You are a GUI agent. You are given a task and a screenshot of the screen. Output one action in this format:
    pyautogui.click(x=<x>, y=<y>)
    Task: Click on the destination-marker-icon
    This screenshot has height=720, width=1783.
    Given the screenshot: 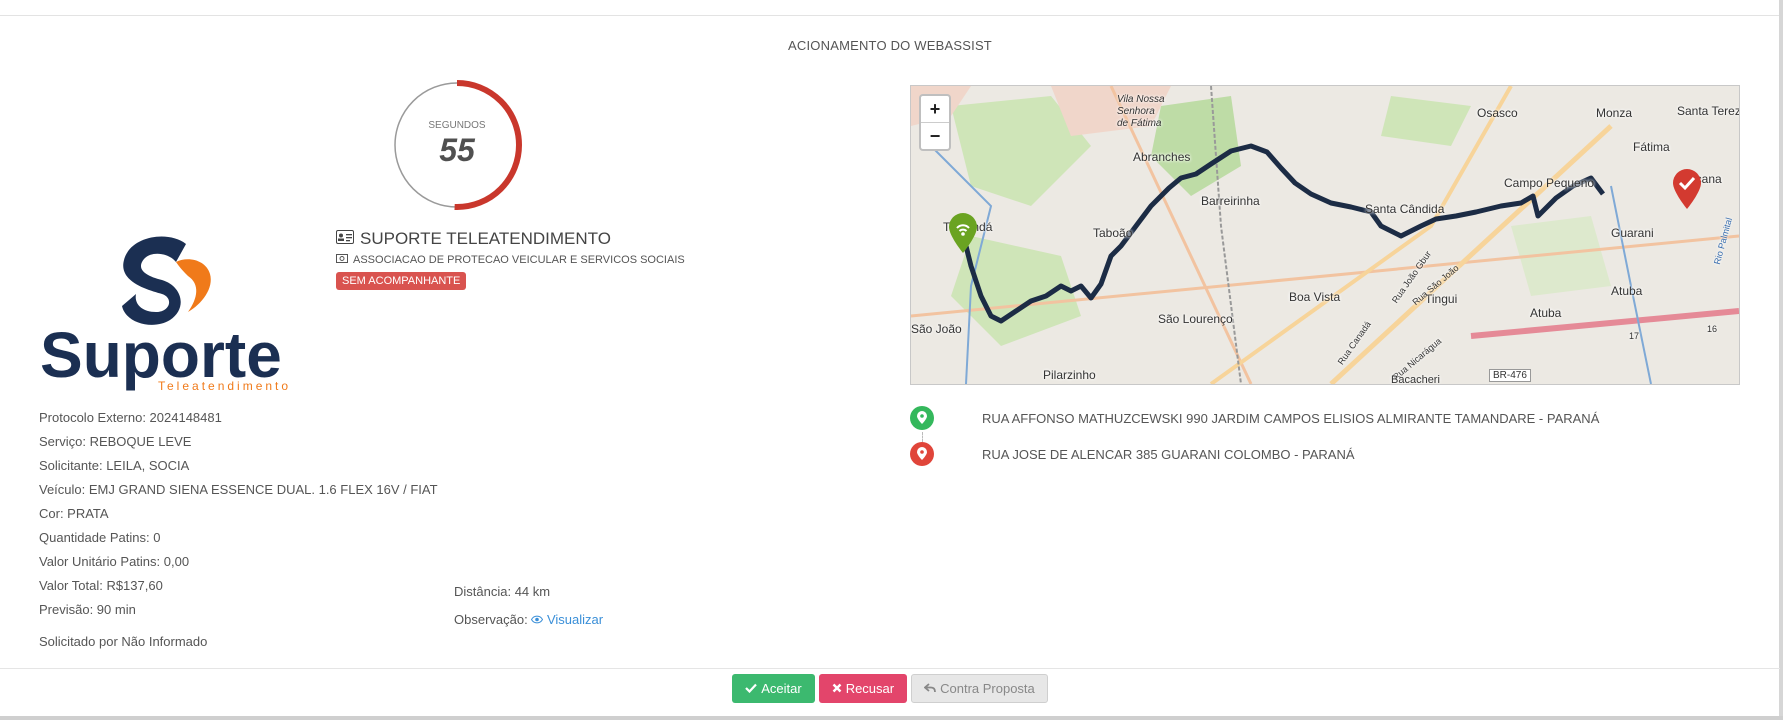 What is the action you would take?
    pyautogui.click(x=1687, y=191)
    